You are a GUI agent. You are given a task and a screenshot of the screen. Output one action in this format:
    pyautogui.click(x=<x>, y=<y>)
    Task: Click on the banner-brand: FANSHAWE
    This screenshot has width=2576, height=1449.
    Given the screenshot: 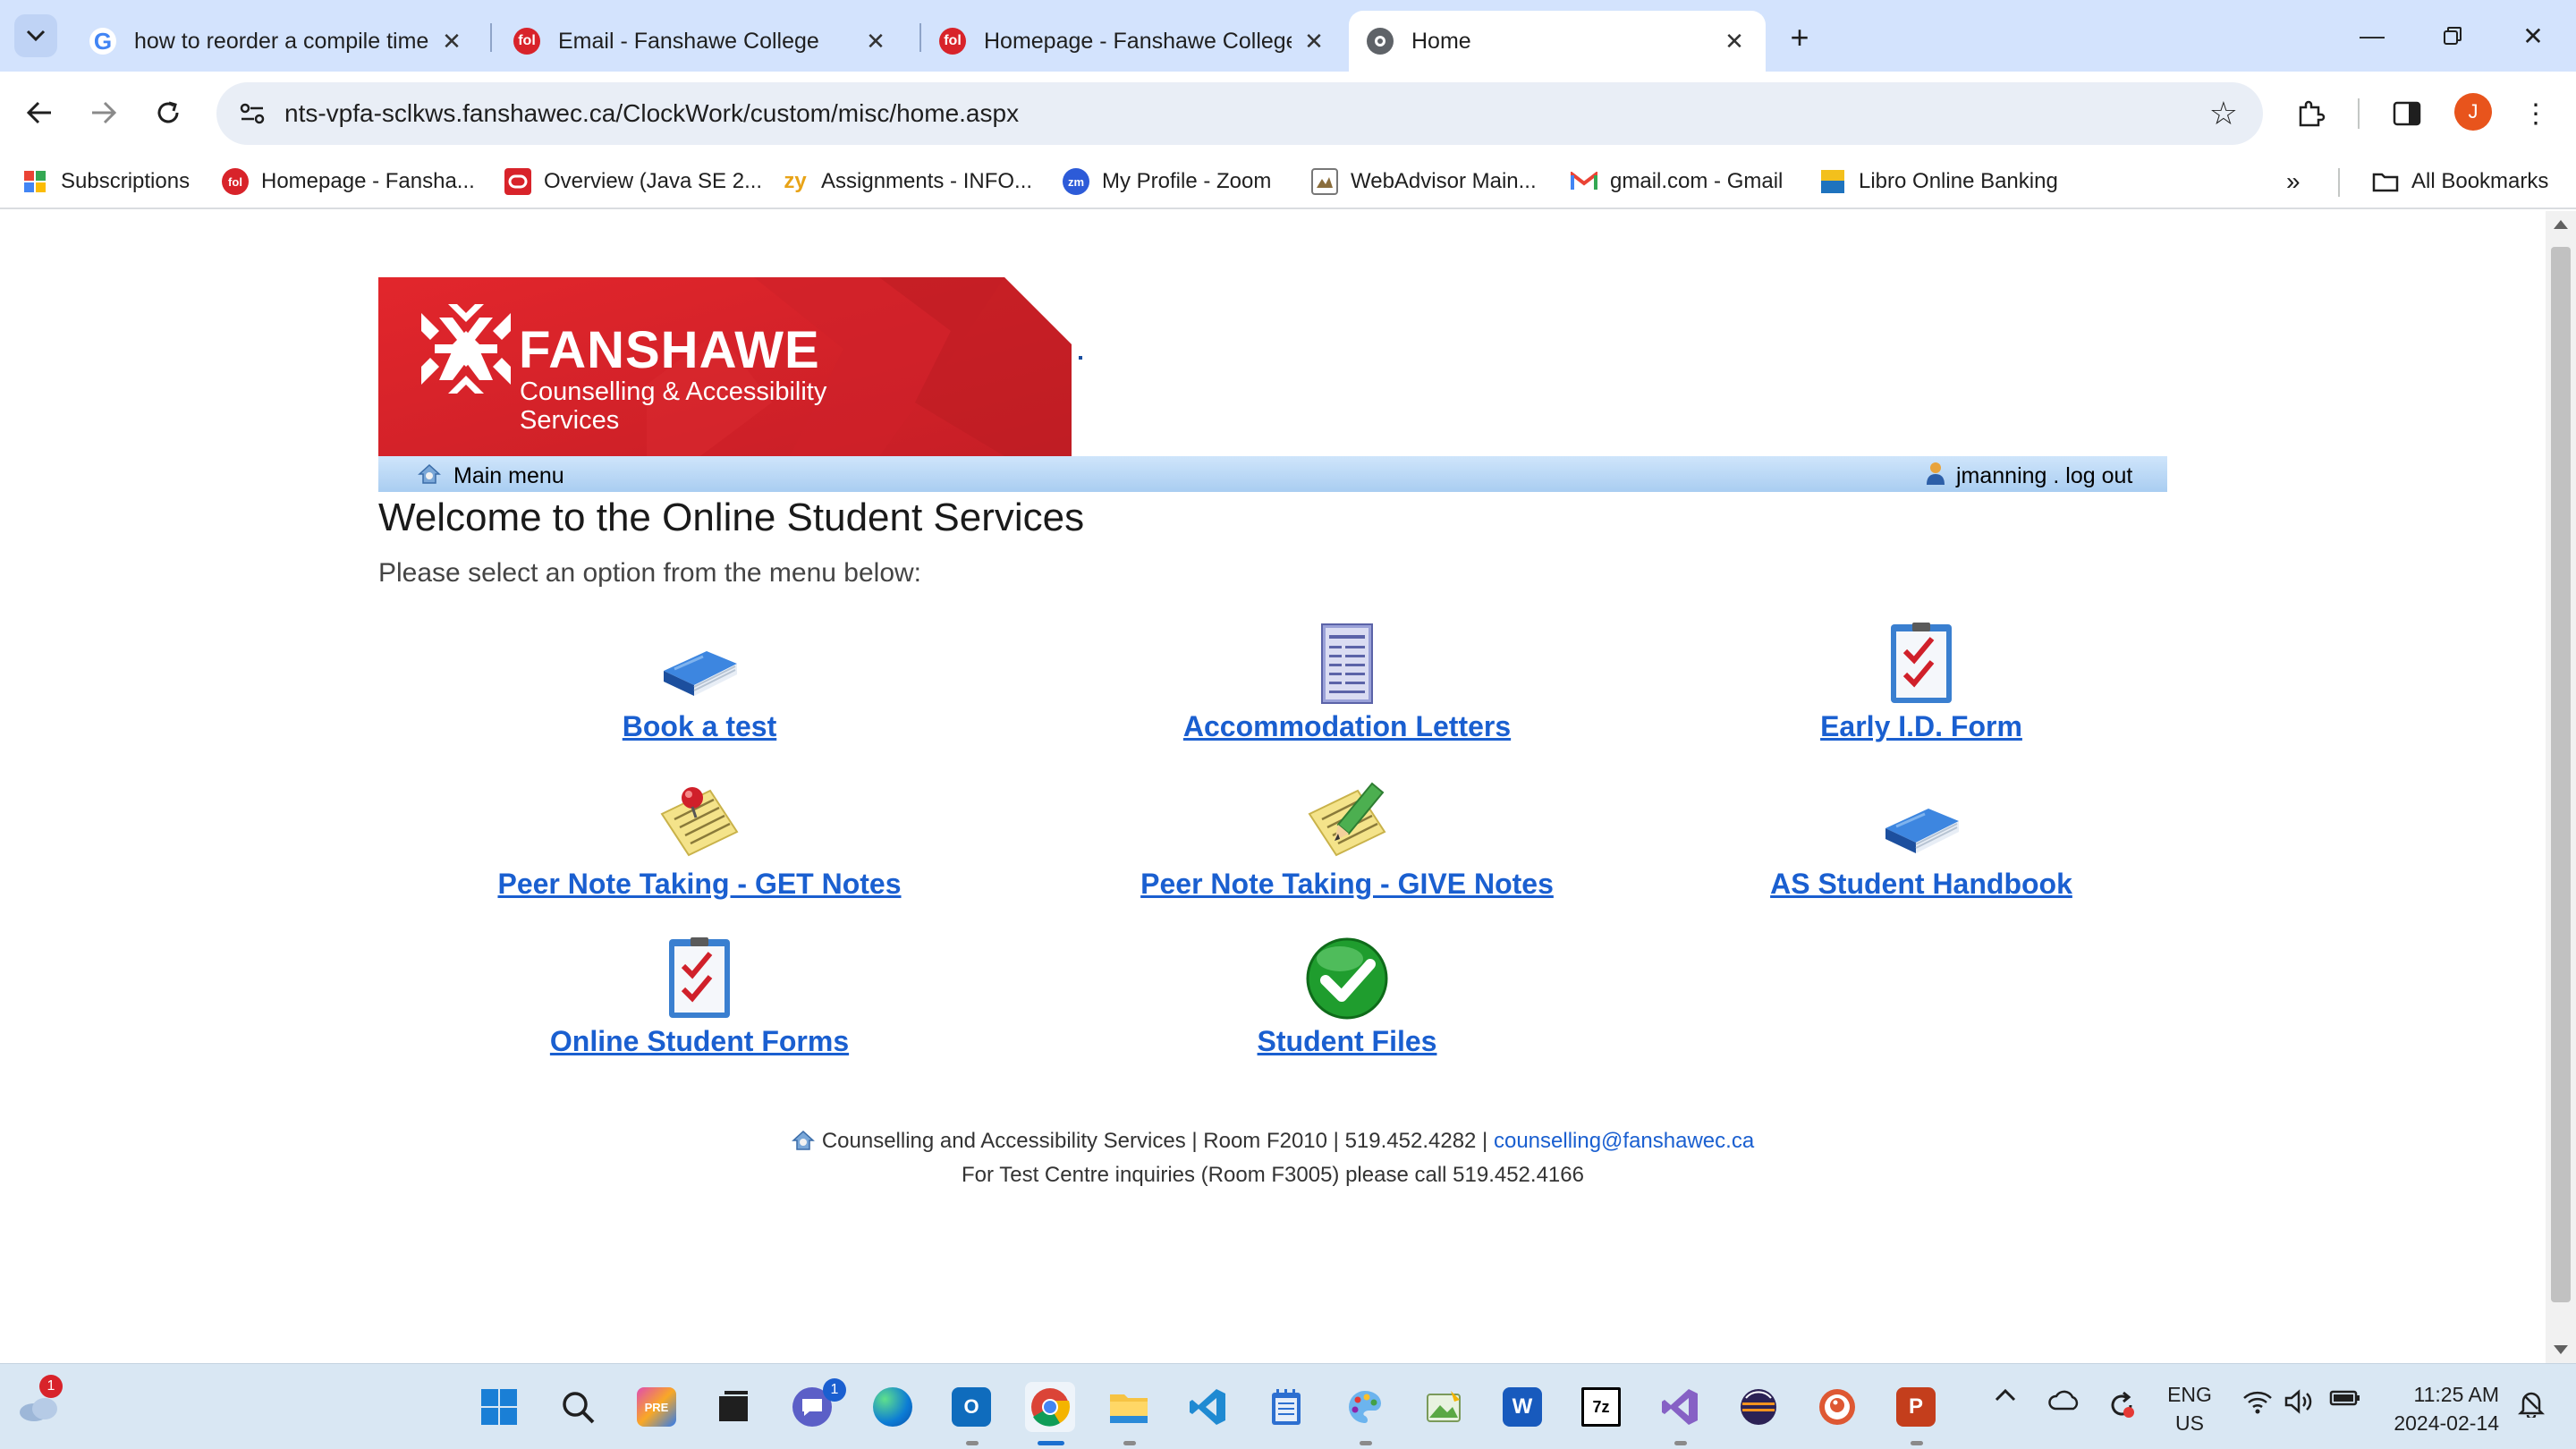 What is the action you would take?
    pyautogui.click(x=669, y=350)
    